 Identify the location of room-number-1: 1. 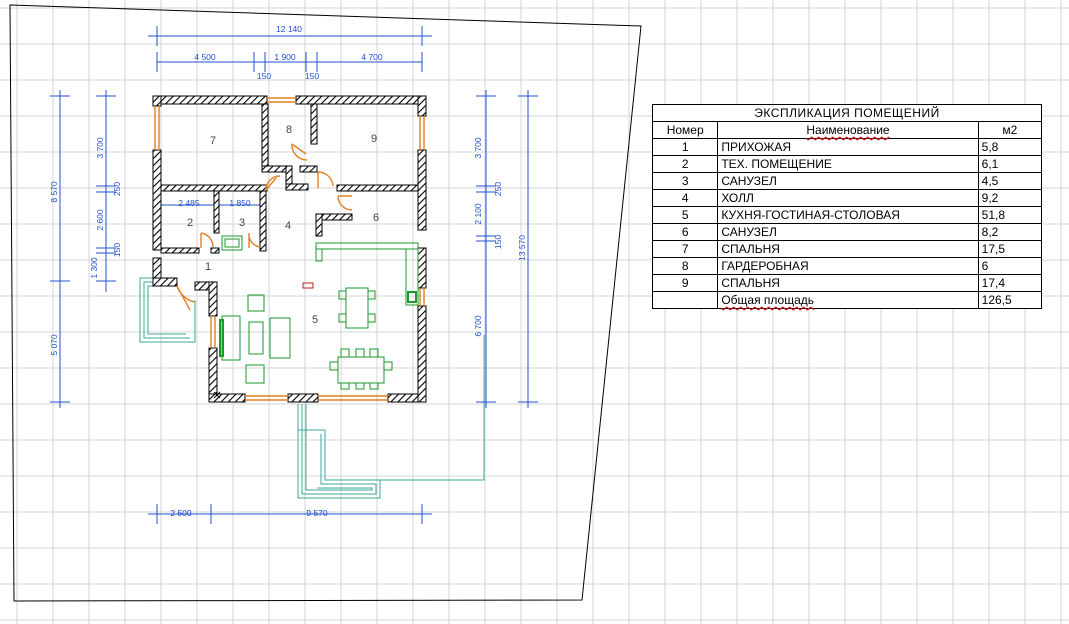
(208, 267).